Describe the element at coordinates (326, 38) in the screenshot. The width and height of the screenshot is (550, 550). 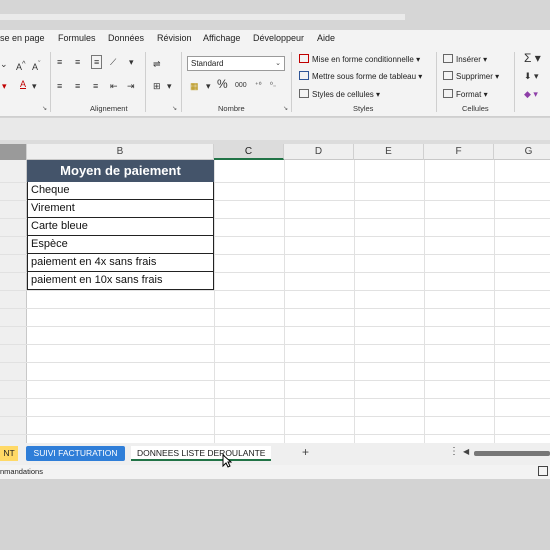
I see `tab-help: Aide` at that location.